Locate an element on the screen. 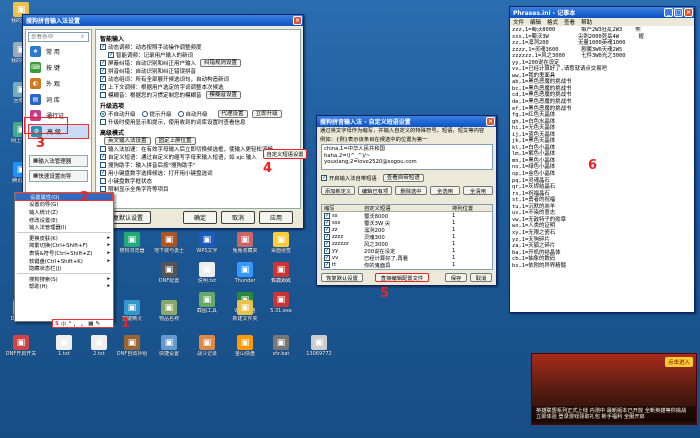 The width and height of the screenshot is (700, 438). context-menu-item: 输入法管理器(I) is located at coordinates (64, 227).